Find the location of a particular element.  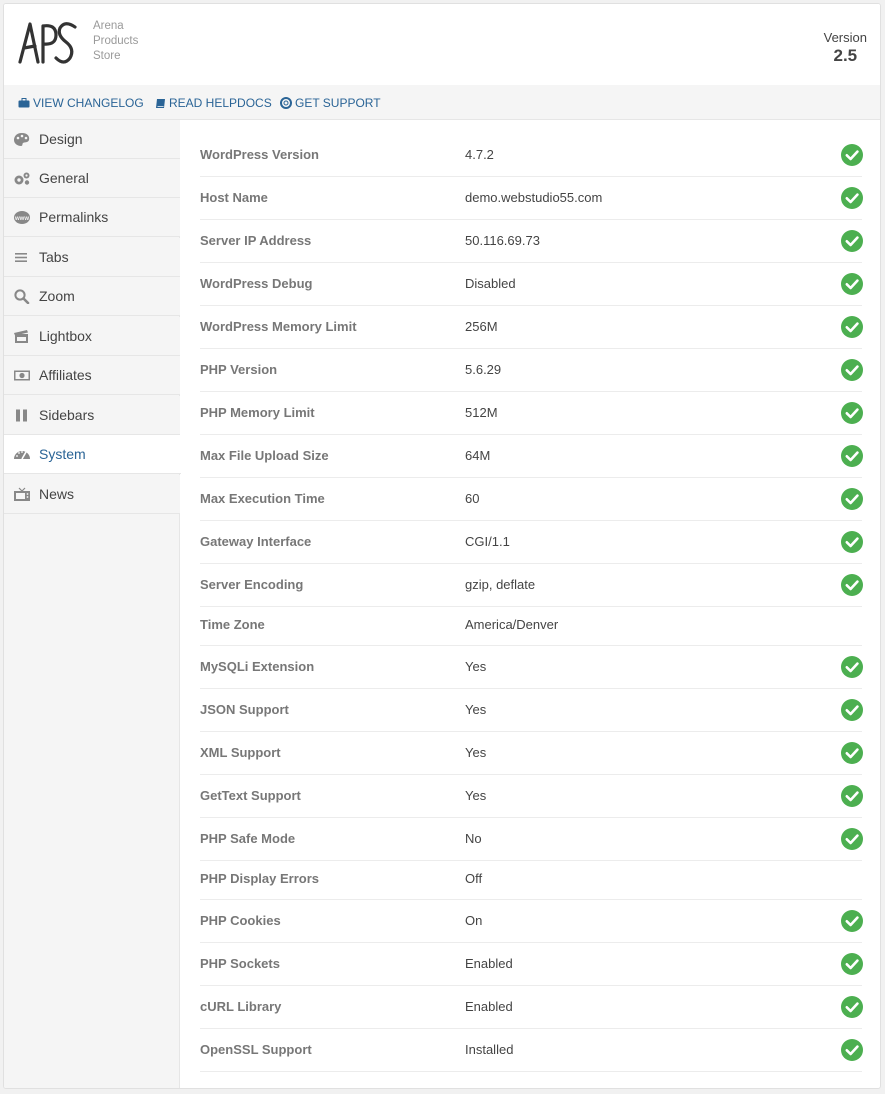

logo-text: Arena Products Store is located at coordinates (116, 41).